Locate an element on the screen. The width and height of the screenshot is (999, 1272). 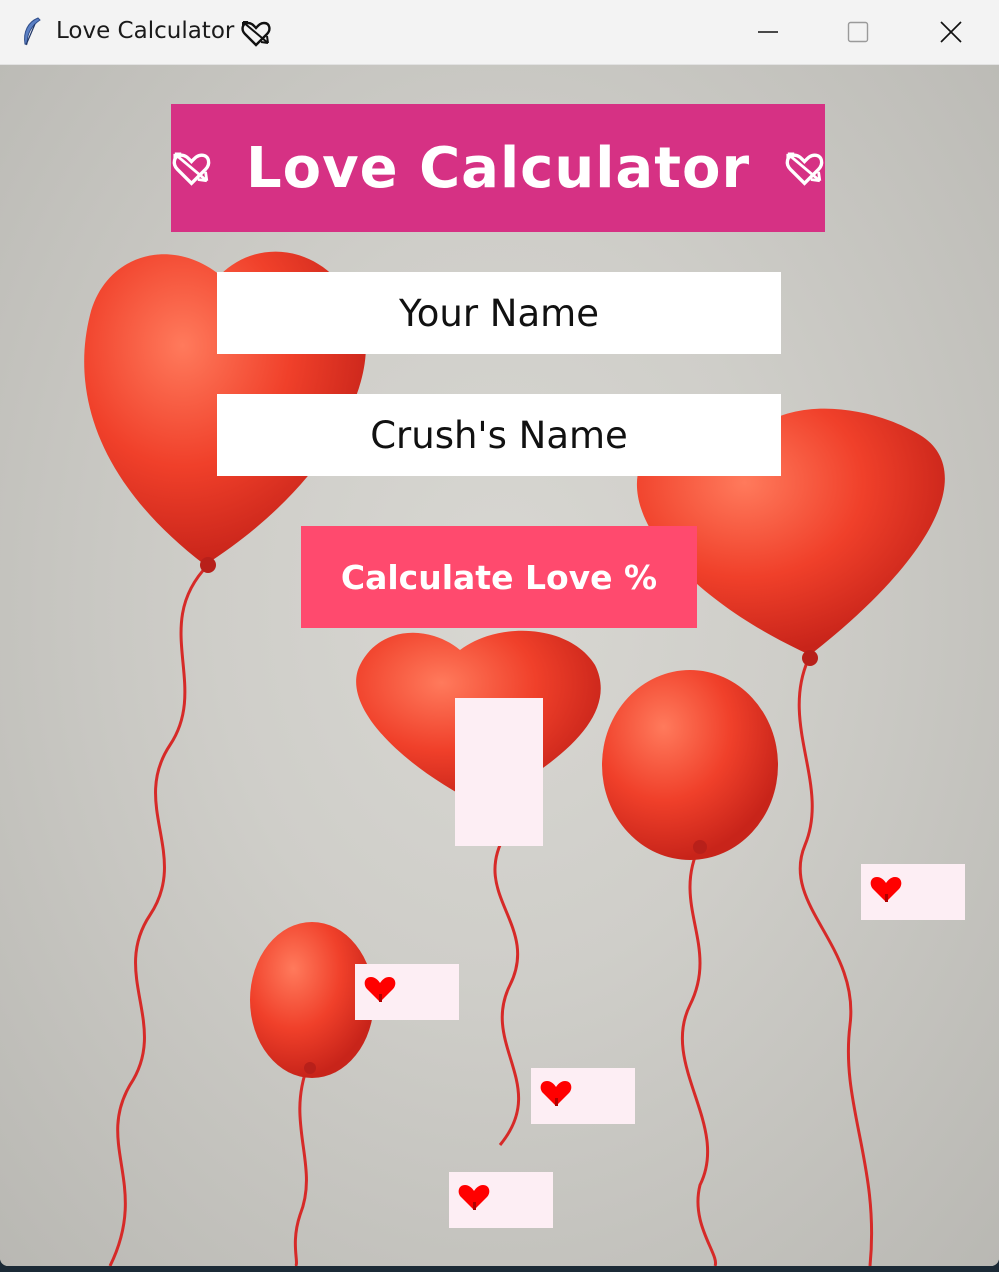
maximize-button is located at coordinates (858, 32).